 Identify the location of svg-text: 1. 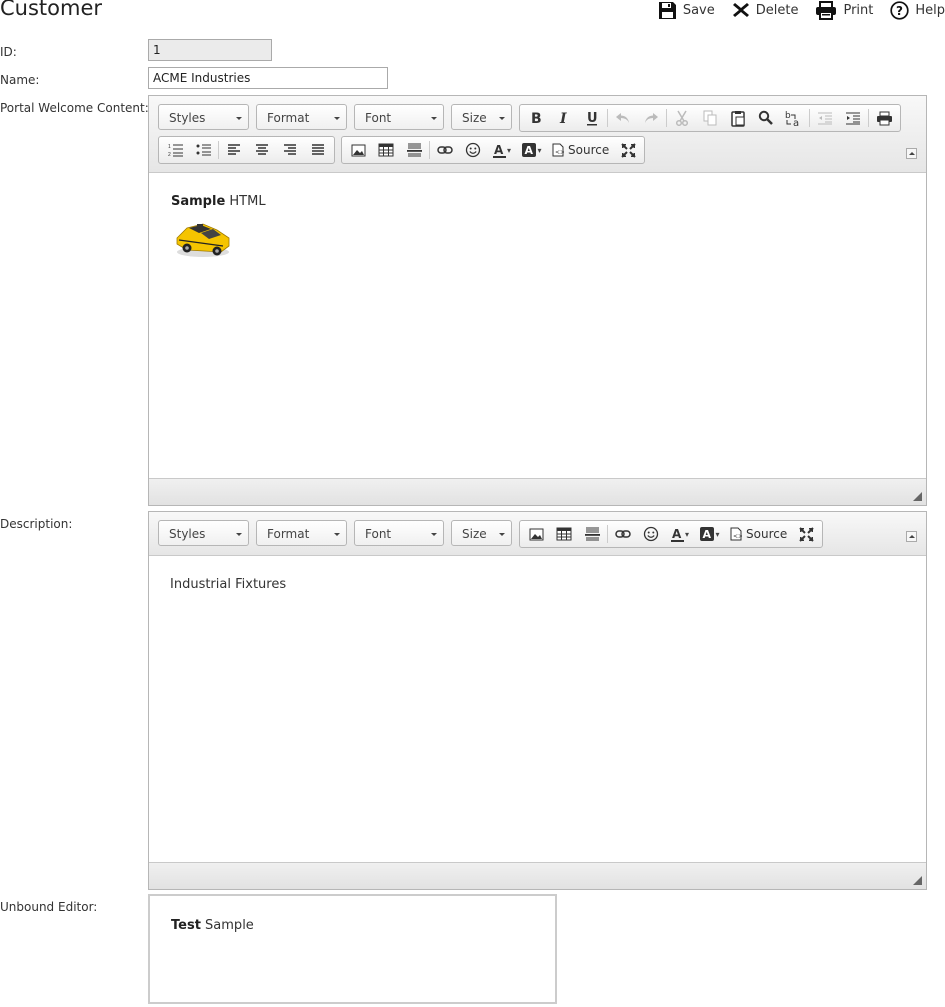
(169, 147).